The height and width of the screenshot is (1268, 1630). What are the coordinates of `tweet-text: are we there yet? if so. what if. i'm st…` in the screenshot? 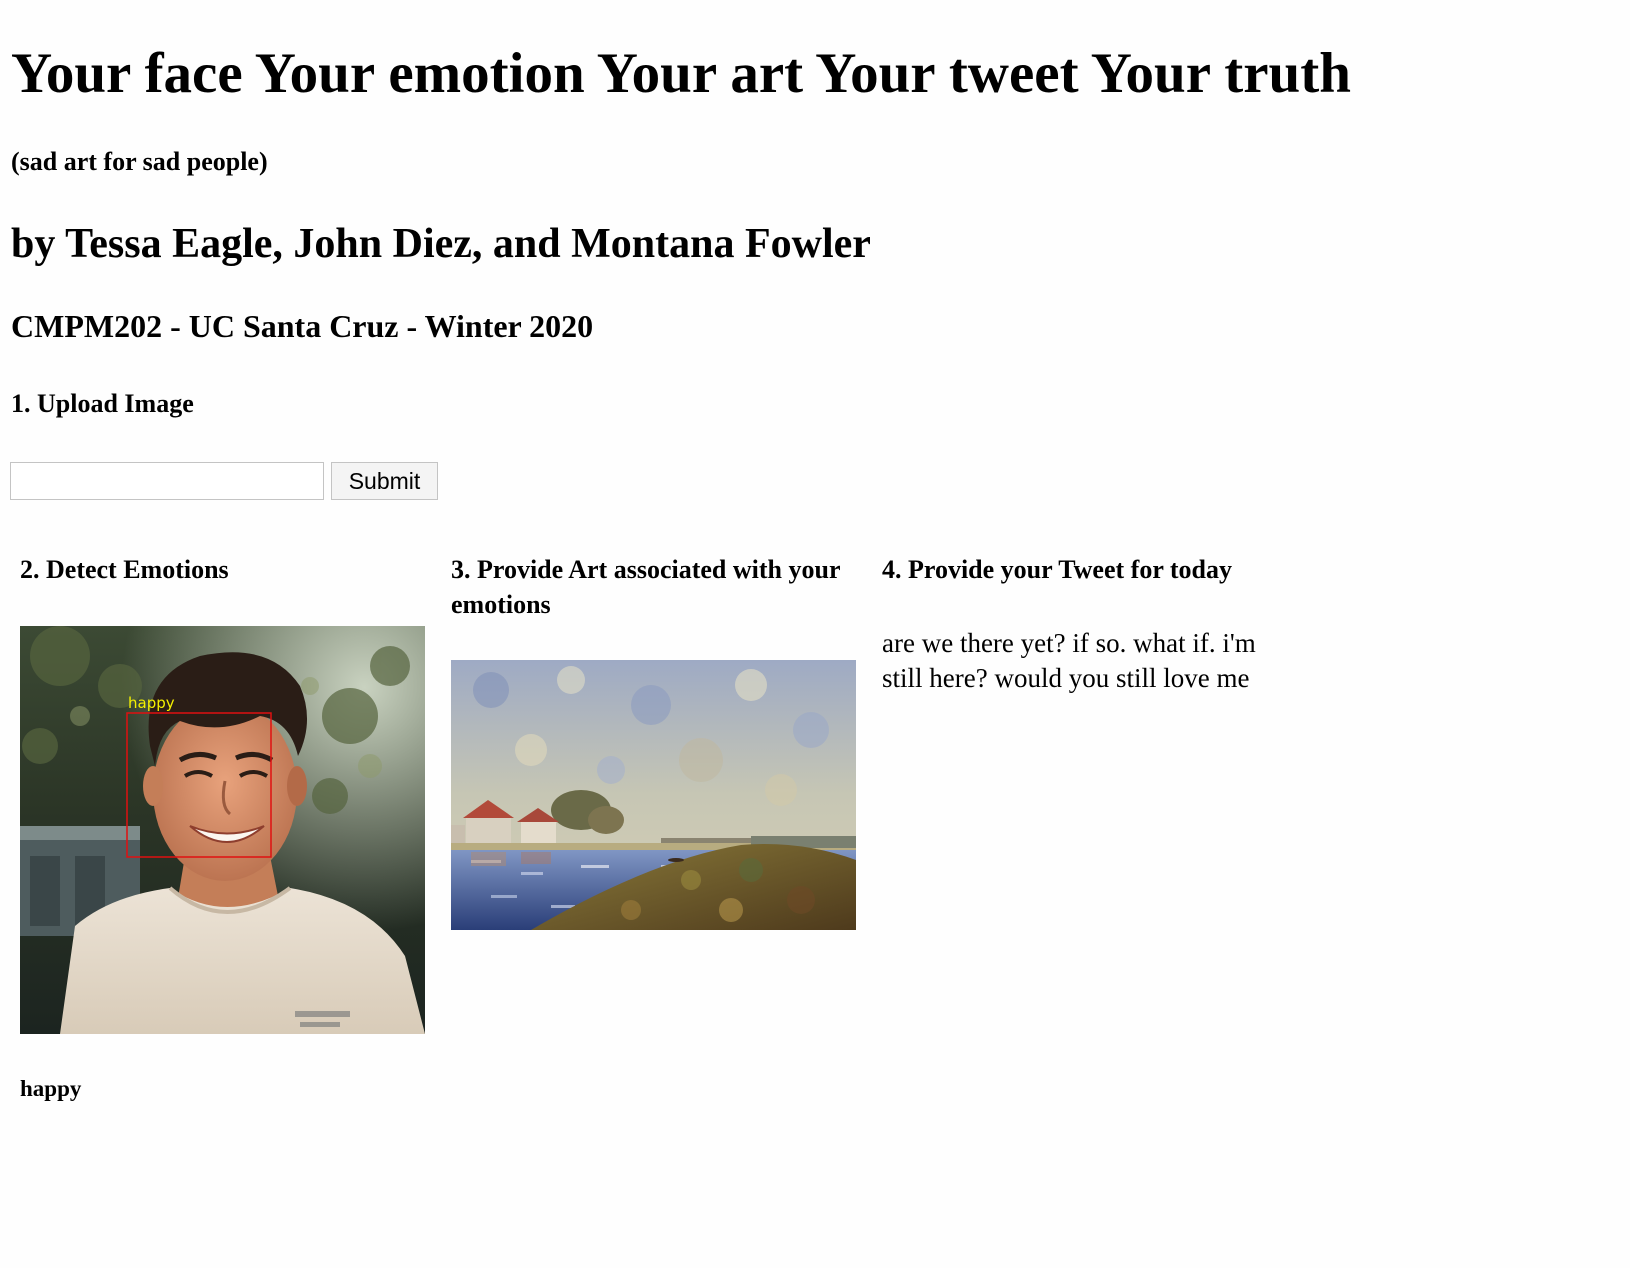 It's located at (1069, 660).